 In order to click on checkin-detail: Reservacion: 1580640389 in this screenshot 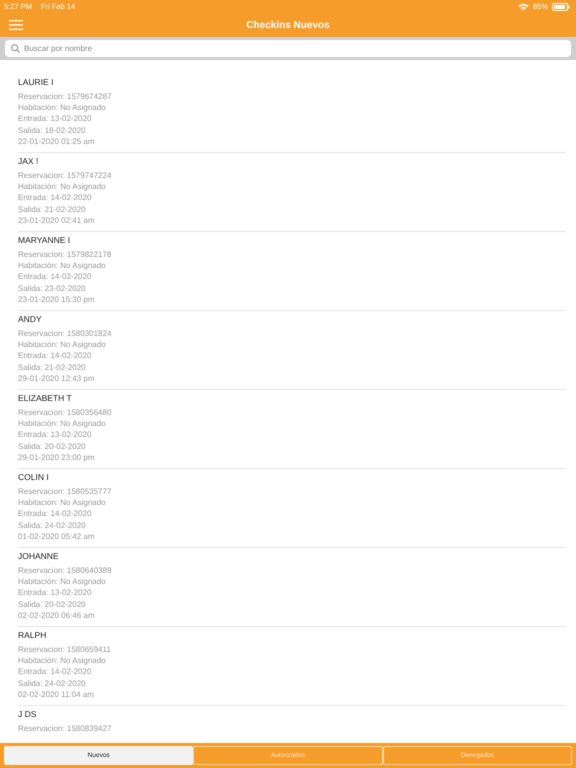, I will do `click(65, 570)`.